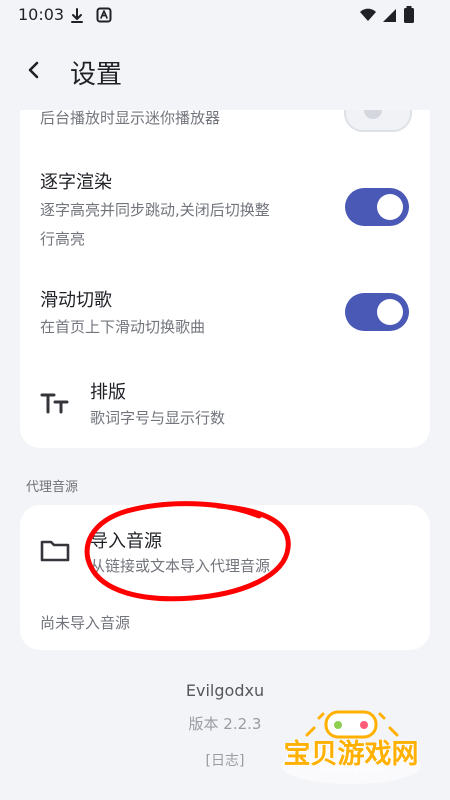 The height and width of the screenshot is (800, 450). I want to click on status-time: 10:03, so click(41, 14).